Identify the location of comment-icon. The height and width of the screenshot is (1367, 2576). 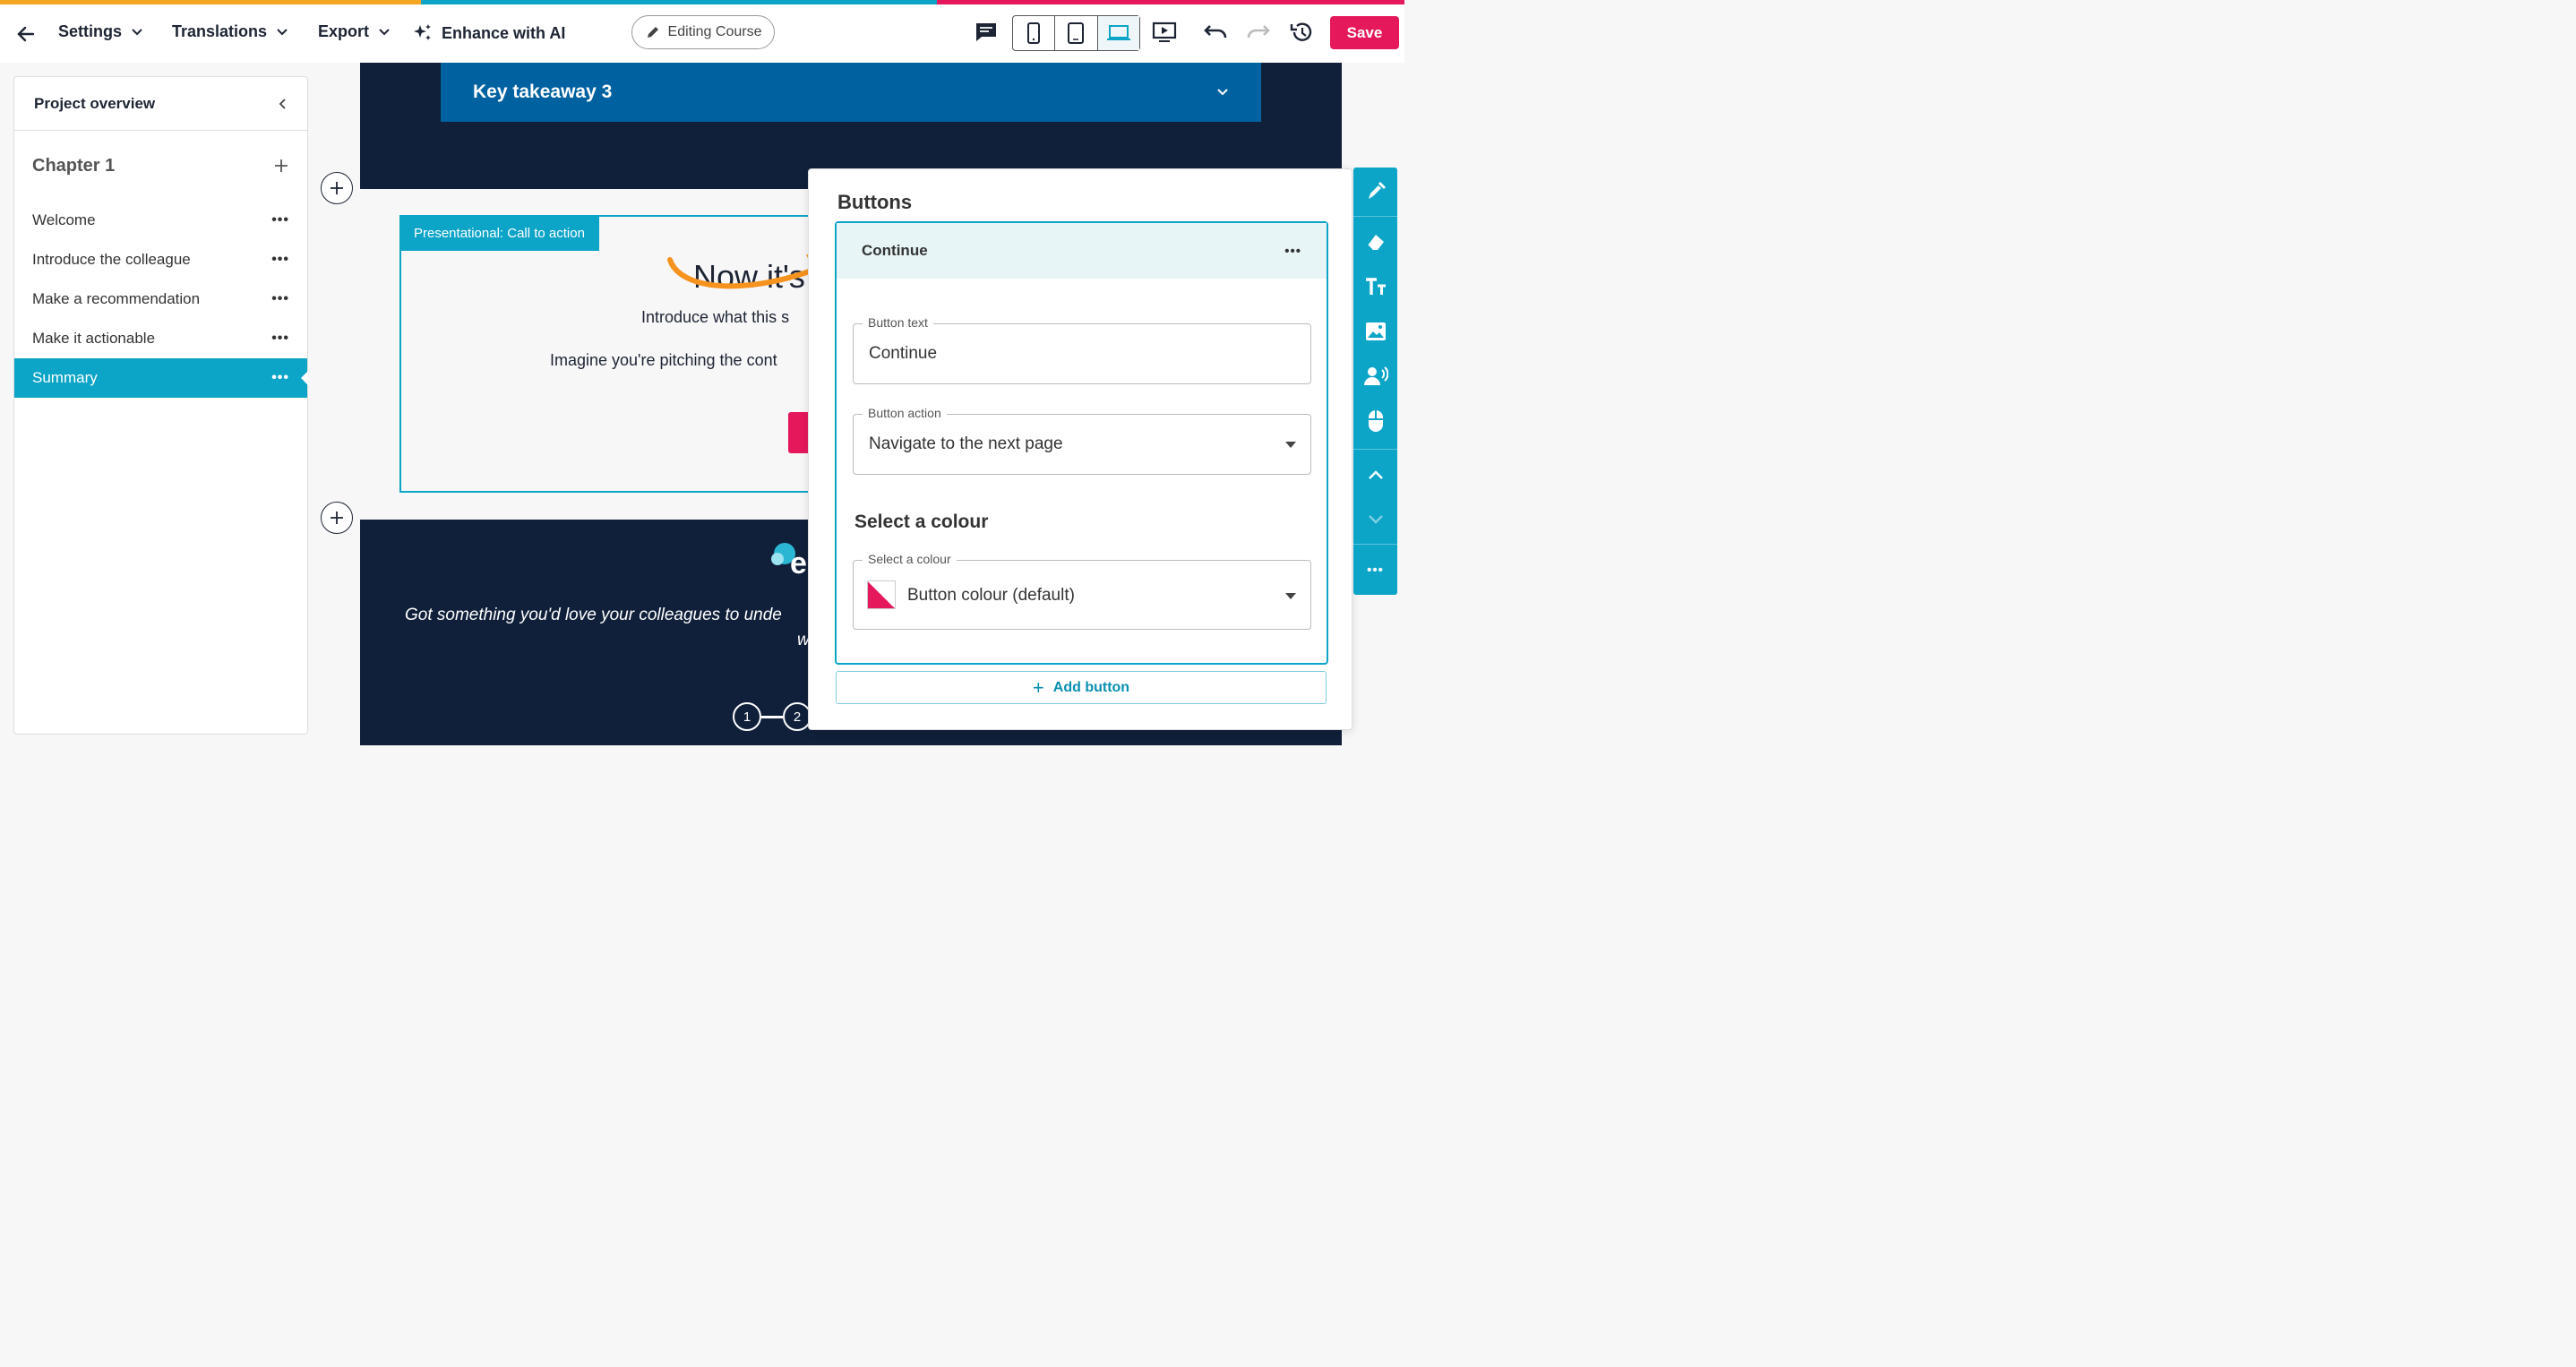
(986, 32).